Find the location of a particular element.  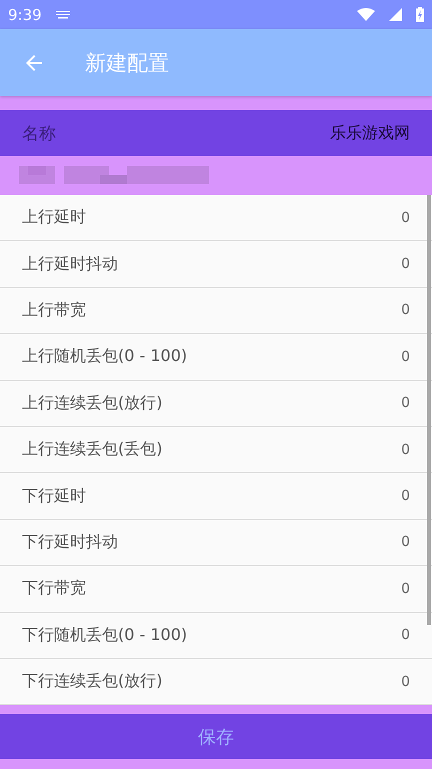

setting-label: 上行延时抖动 is located at coordinates (70, 264).